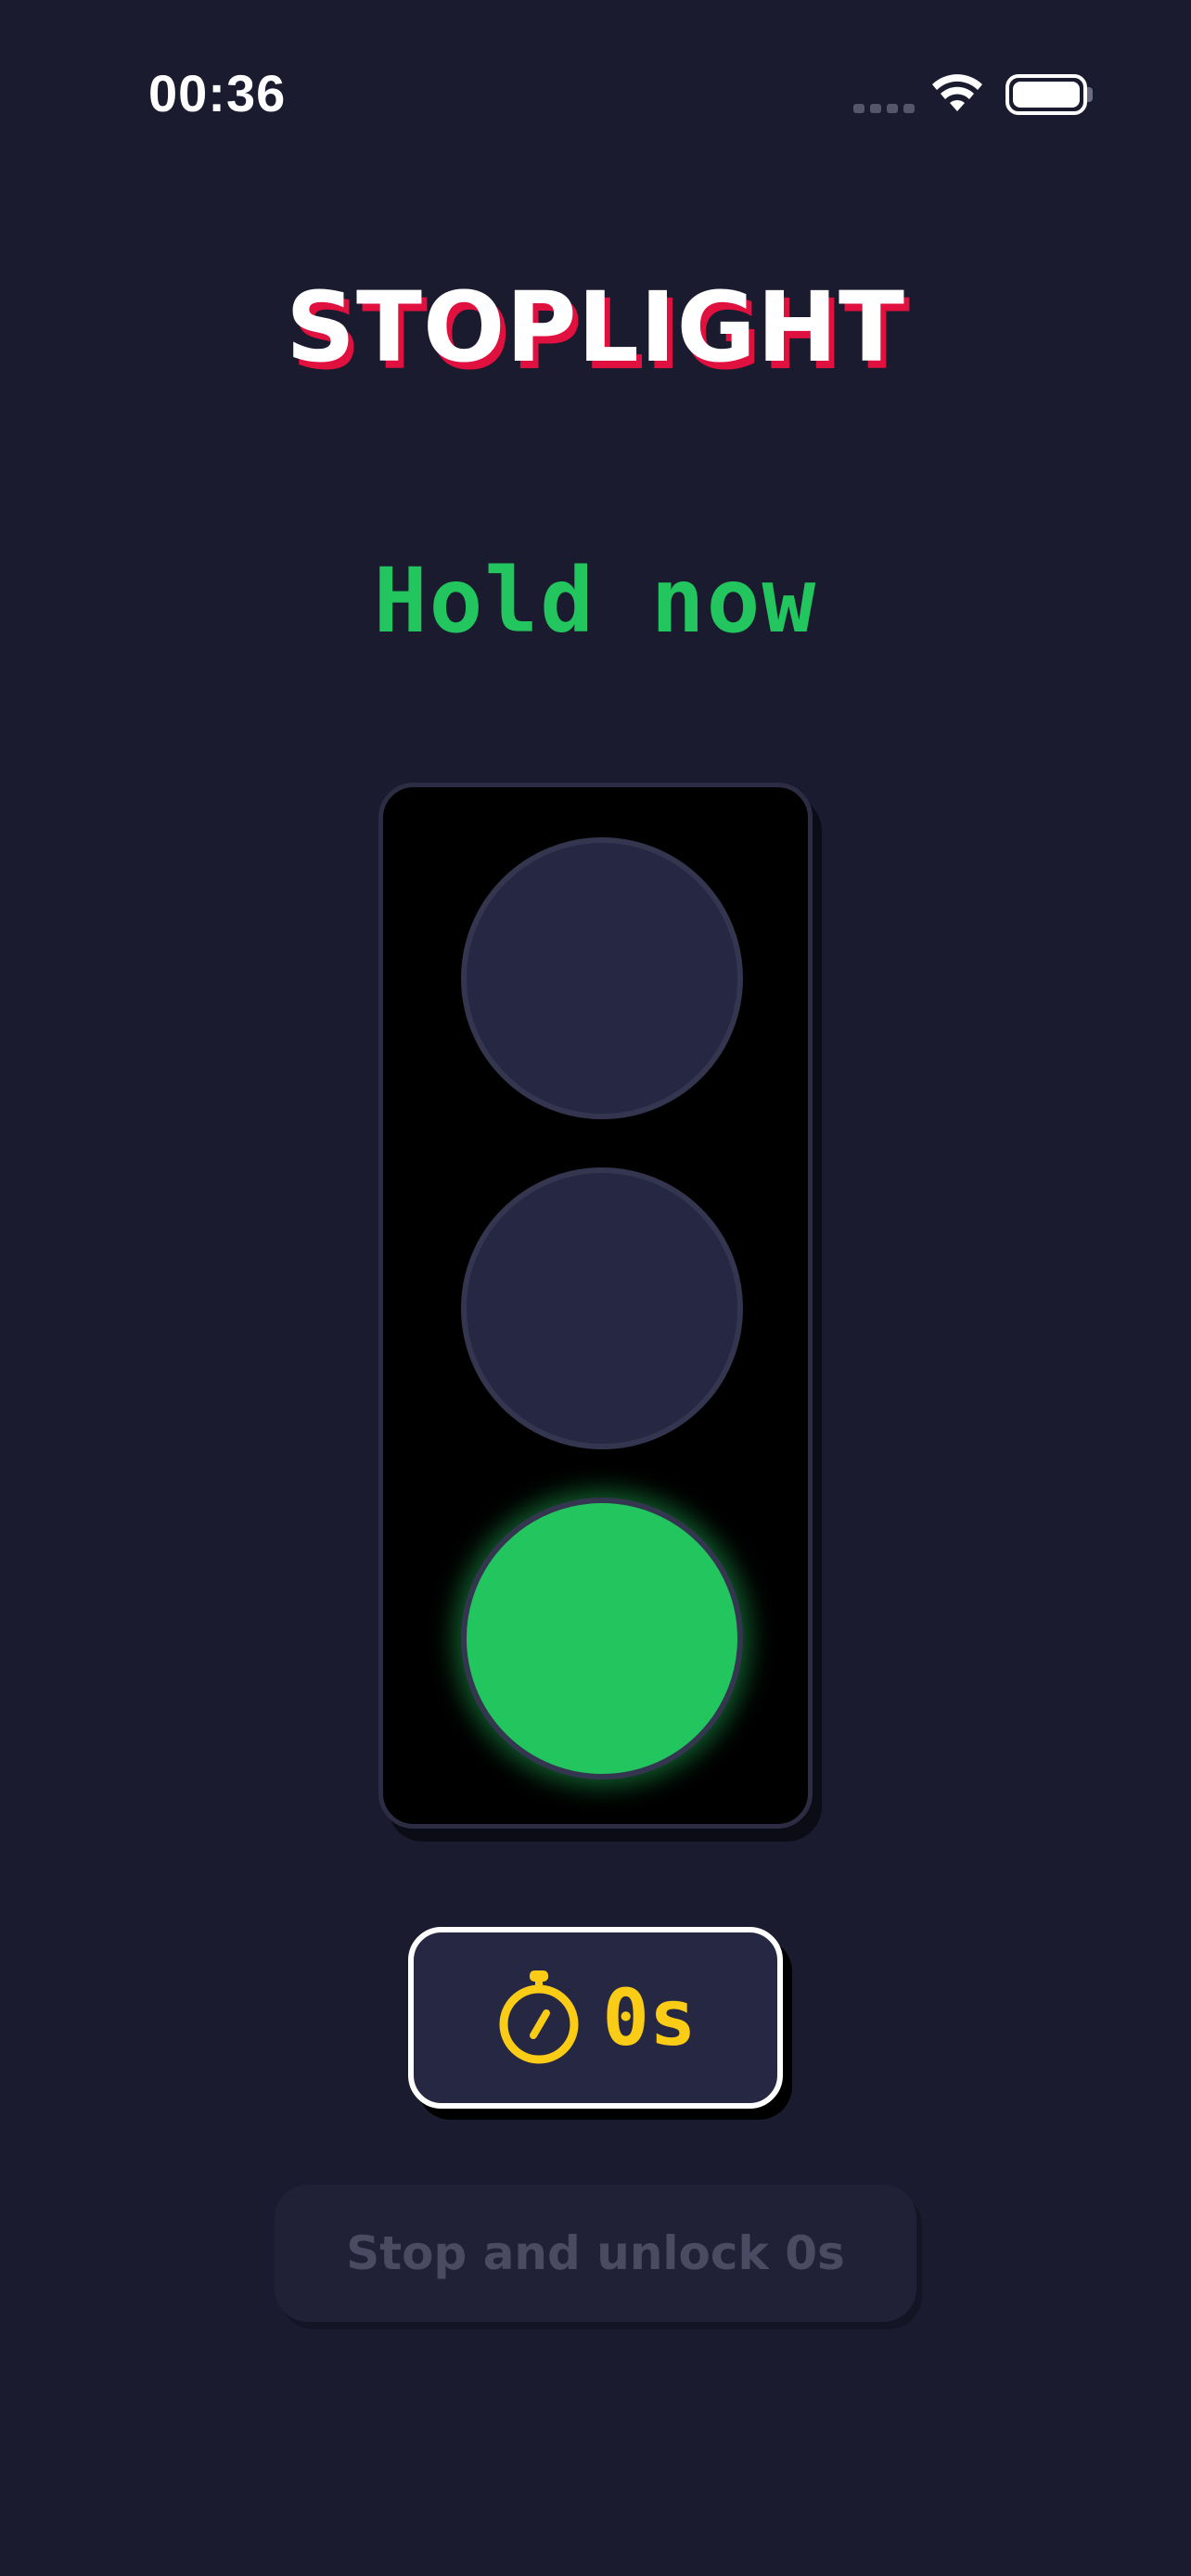  I want to click on wifi-icon, so click(957, 92).